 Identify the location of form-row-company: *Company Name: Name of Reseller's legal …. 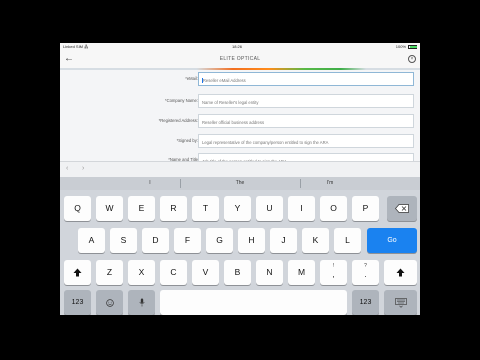
(240, 101).